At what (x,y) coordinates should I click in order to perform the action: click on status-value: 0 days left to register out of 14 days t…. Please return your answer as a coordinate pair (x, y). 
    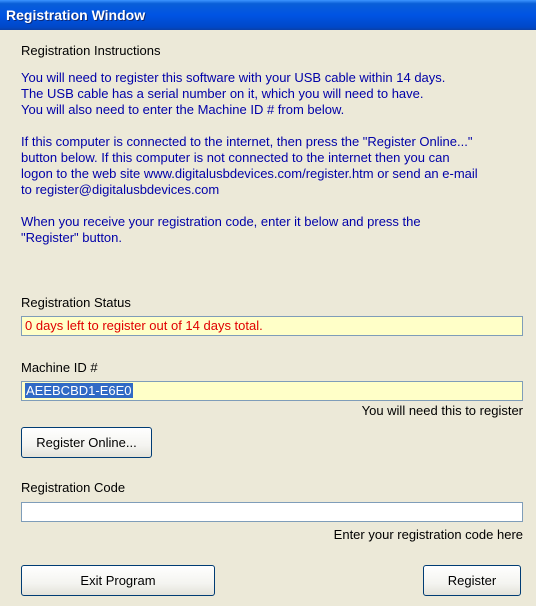
    Looking at the image, I should click on (144, 325).